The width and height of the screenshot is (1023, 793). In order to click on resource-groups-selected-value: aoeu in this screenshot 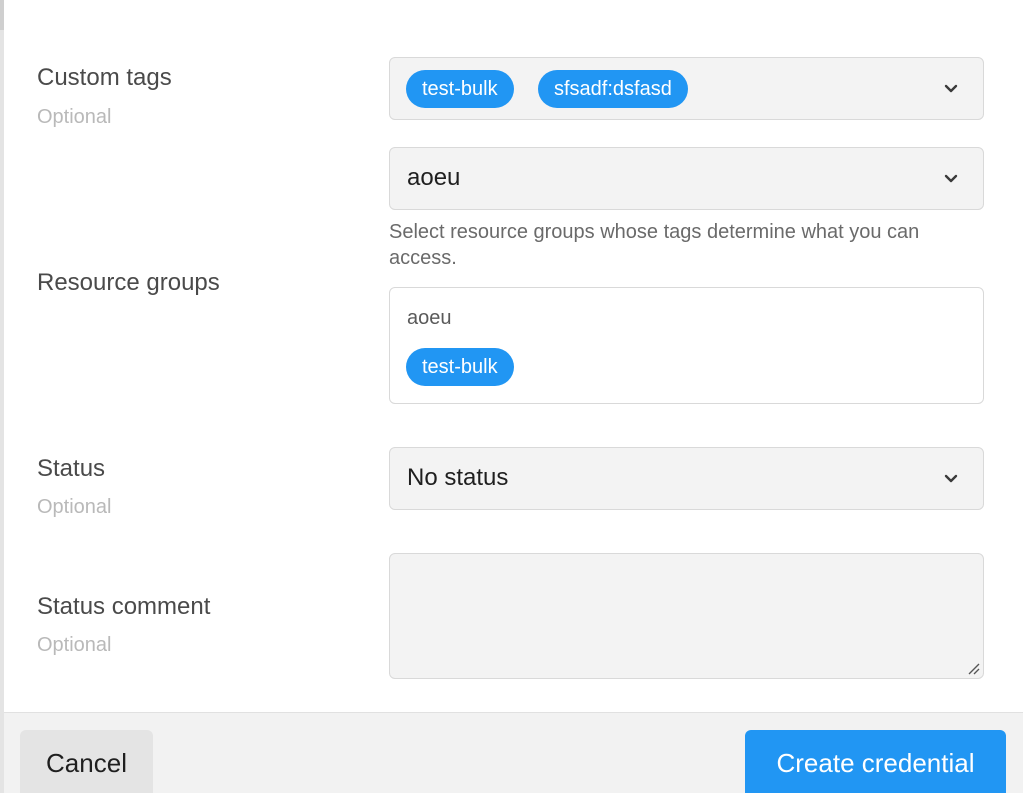, I will do `click(434, 177)`.